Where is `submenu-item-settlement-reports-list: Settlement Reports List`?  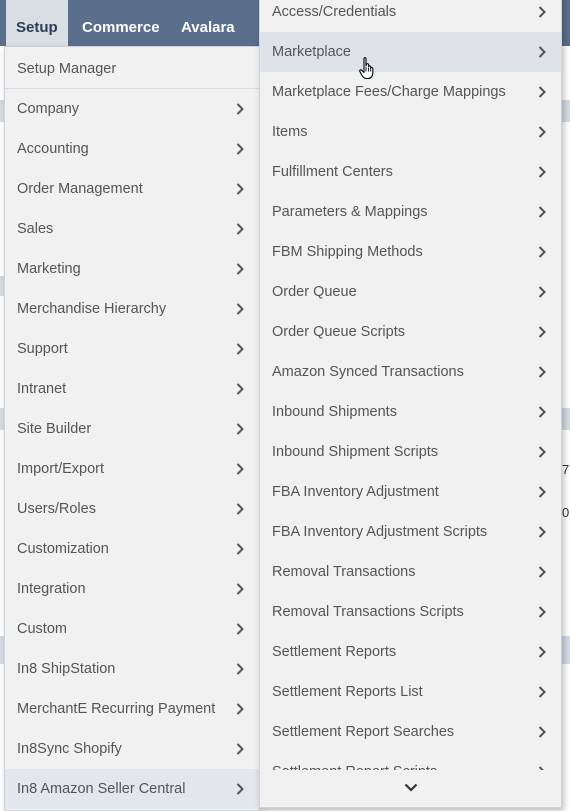 submenu-item-settlement-reports-list: Settlement Reports List is located at coordinates (410, 692).